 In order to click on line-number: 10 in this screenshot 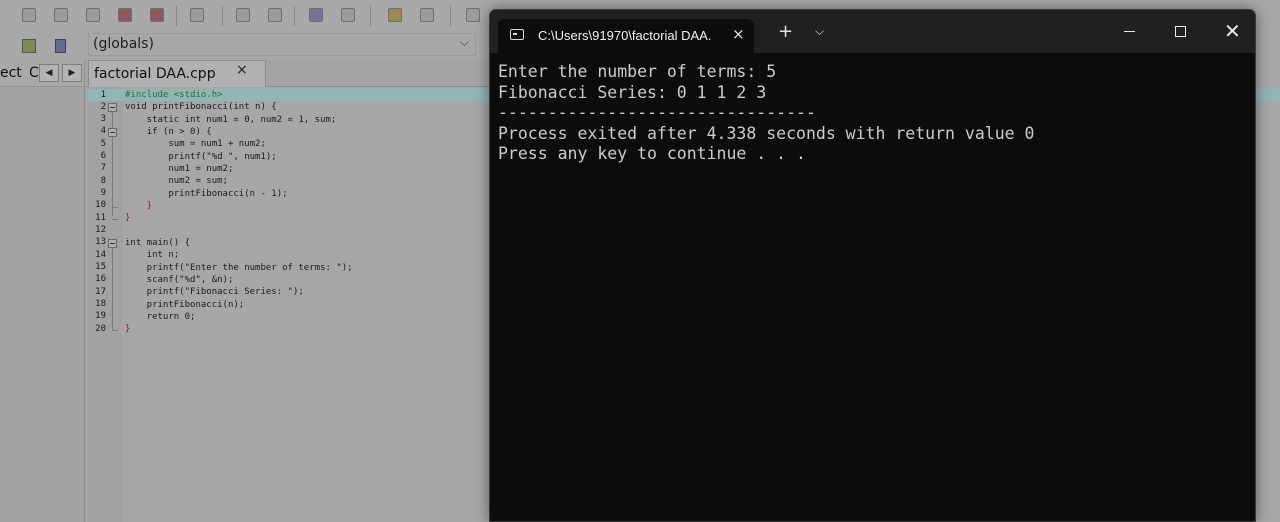, I will do `click(100, 205)`.